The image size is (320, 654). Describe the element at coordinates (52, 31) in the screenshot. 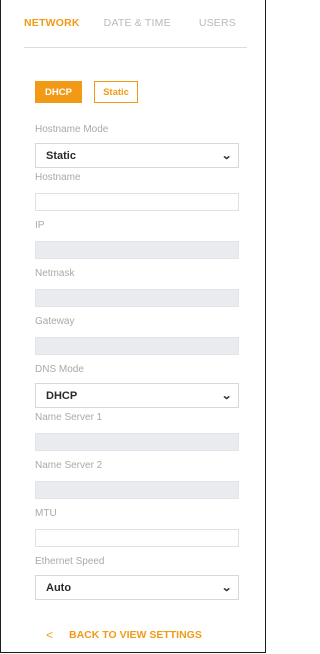

I see `tab-network: NETWORK` at that location.